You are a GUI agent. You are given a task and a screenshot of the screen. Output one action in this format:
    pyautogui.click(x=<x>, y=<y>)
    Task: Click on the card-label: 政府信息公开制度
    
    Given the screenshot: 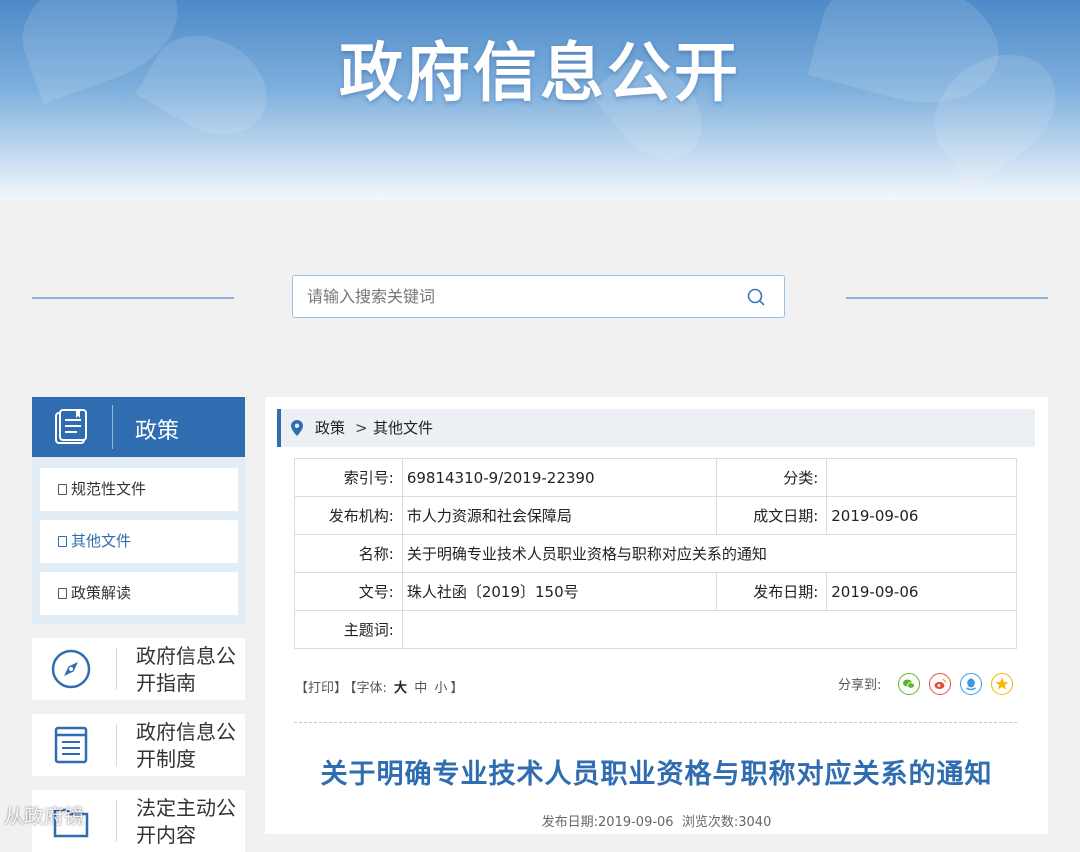 What is the action you would take?
    pyautogui.click(x=186, y=745)
    